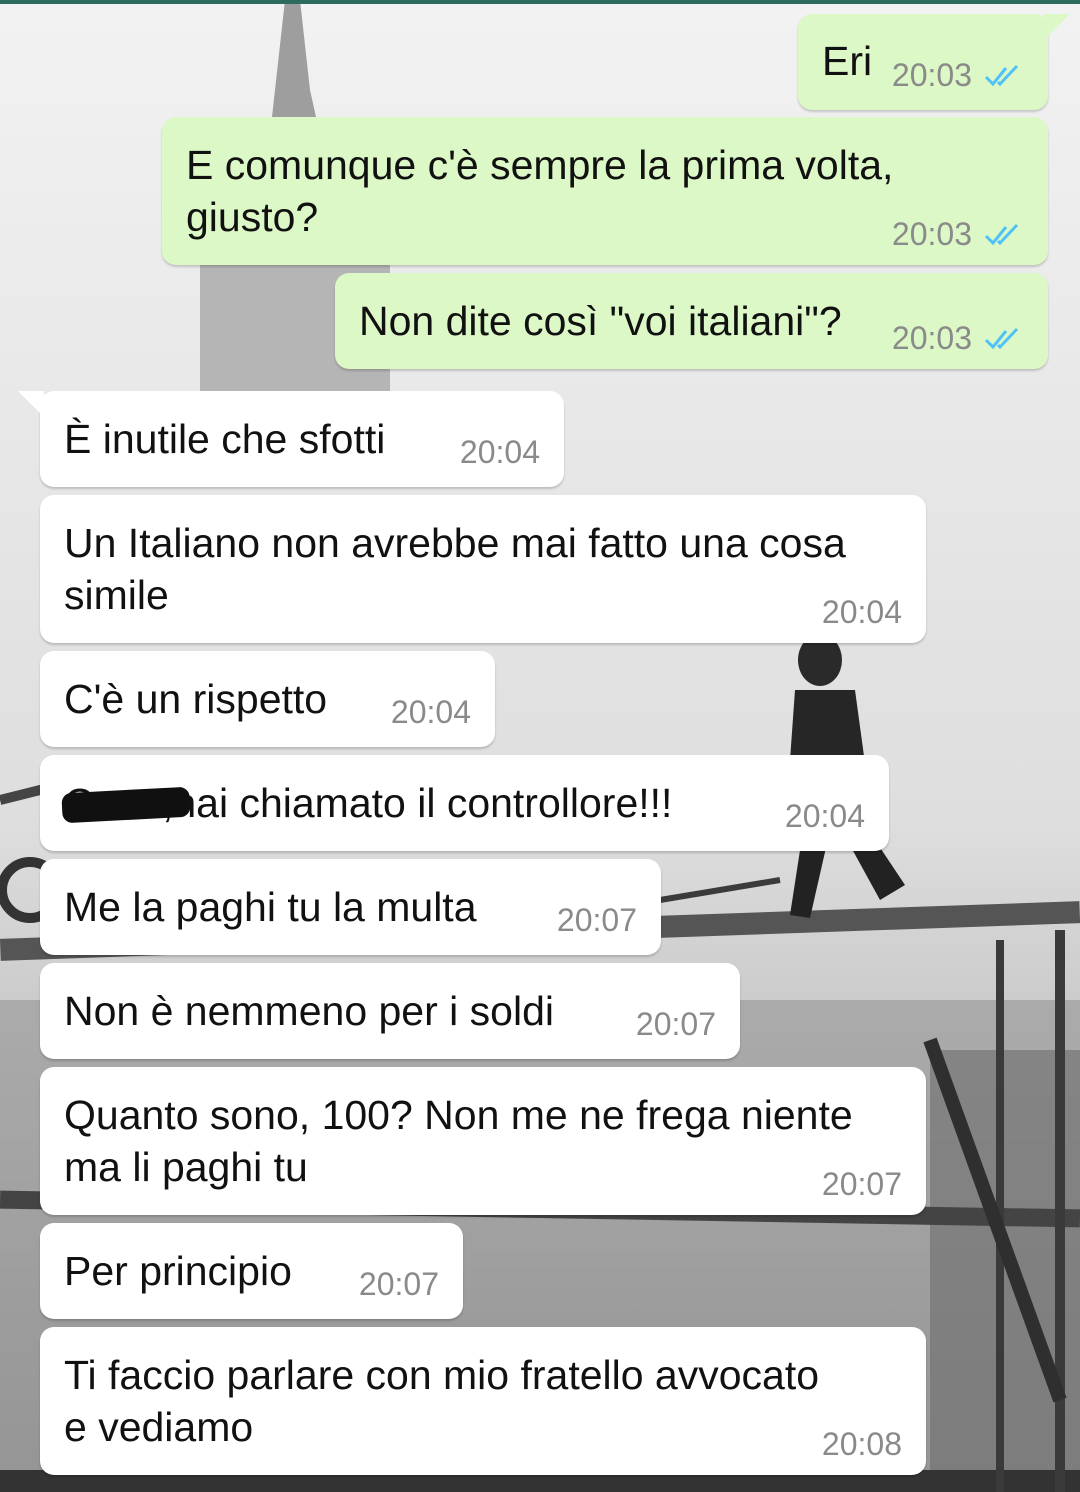 The height and width of the screenshot is (1492, 1080). What do you see at coordinates (267, 699) in the screenshot?
I see `message-bubble-incoming: C'è un rispetto 20:04` at bounding box center [267, 699].